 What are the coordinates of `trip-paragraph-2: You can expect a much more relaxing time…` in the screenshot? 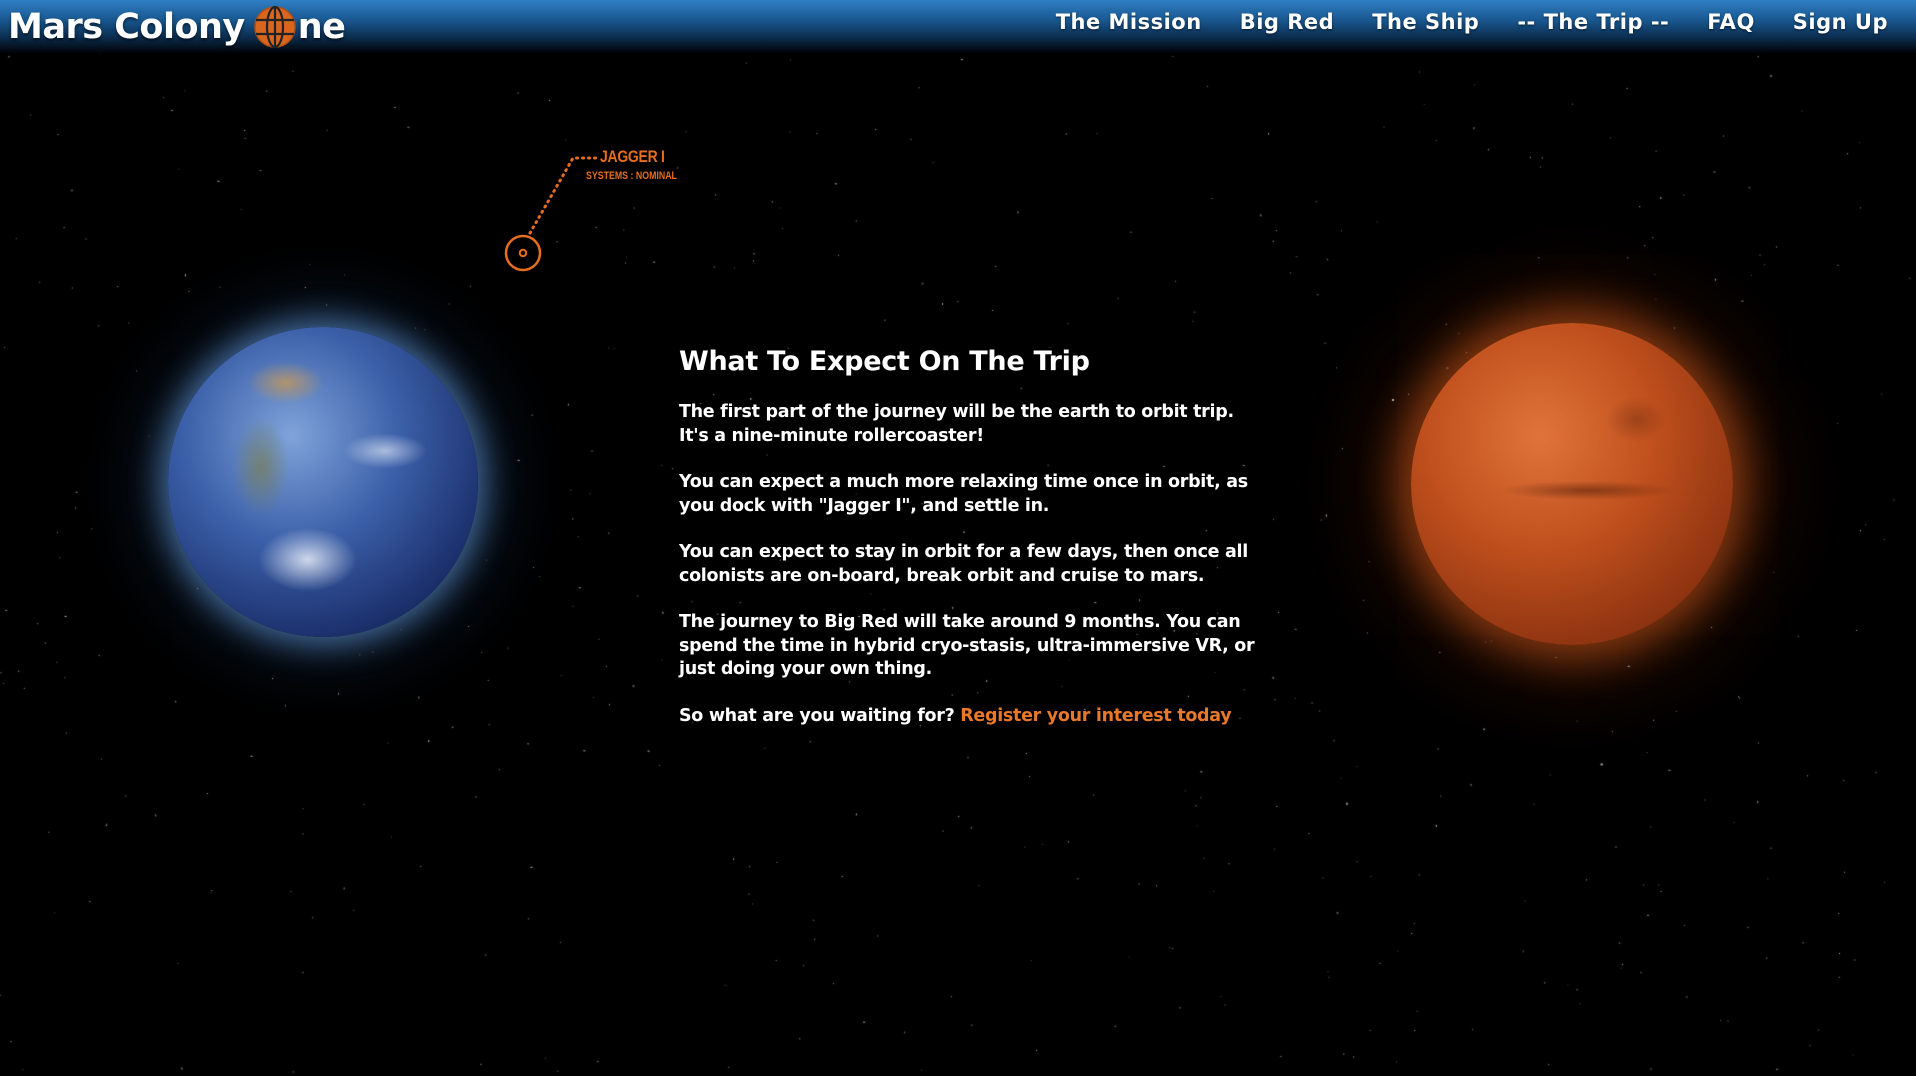 It's located at (963, 494).